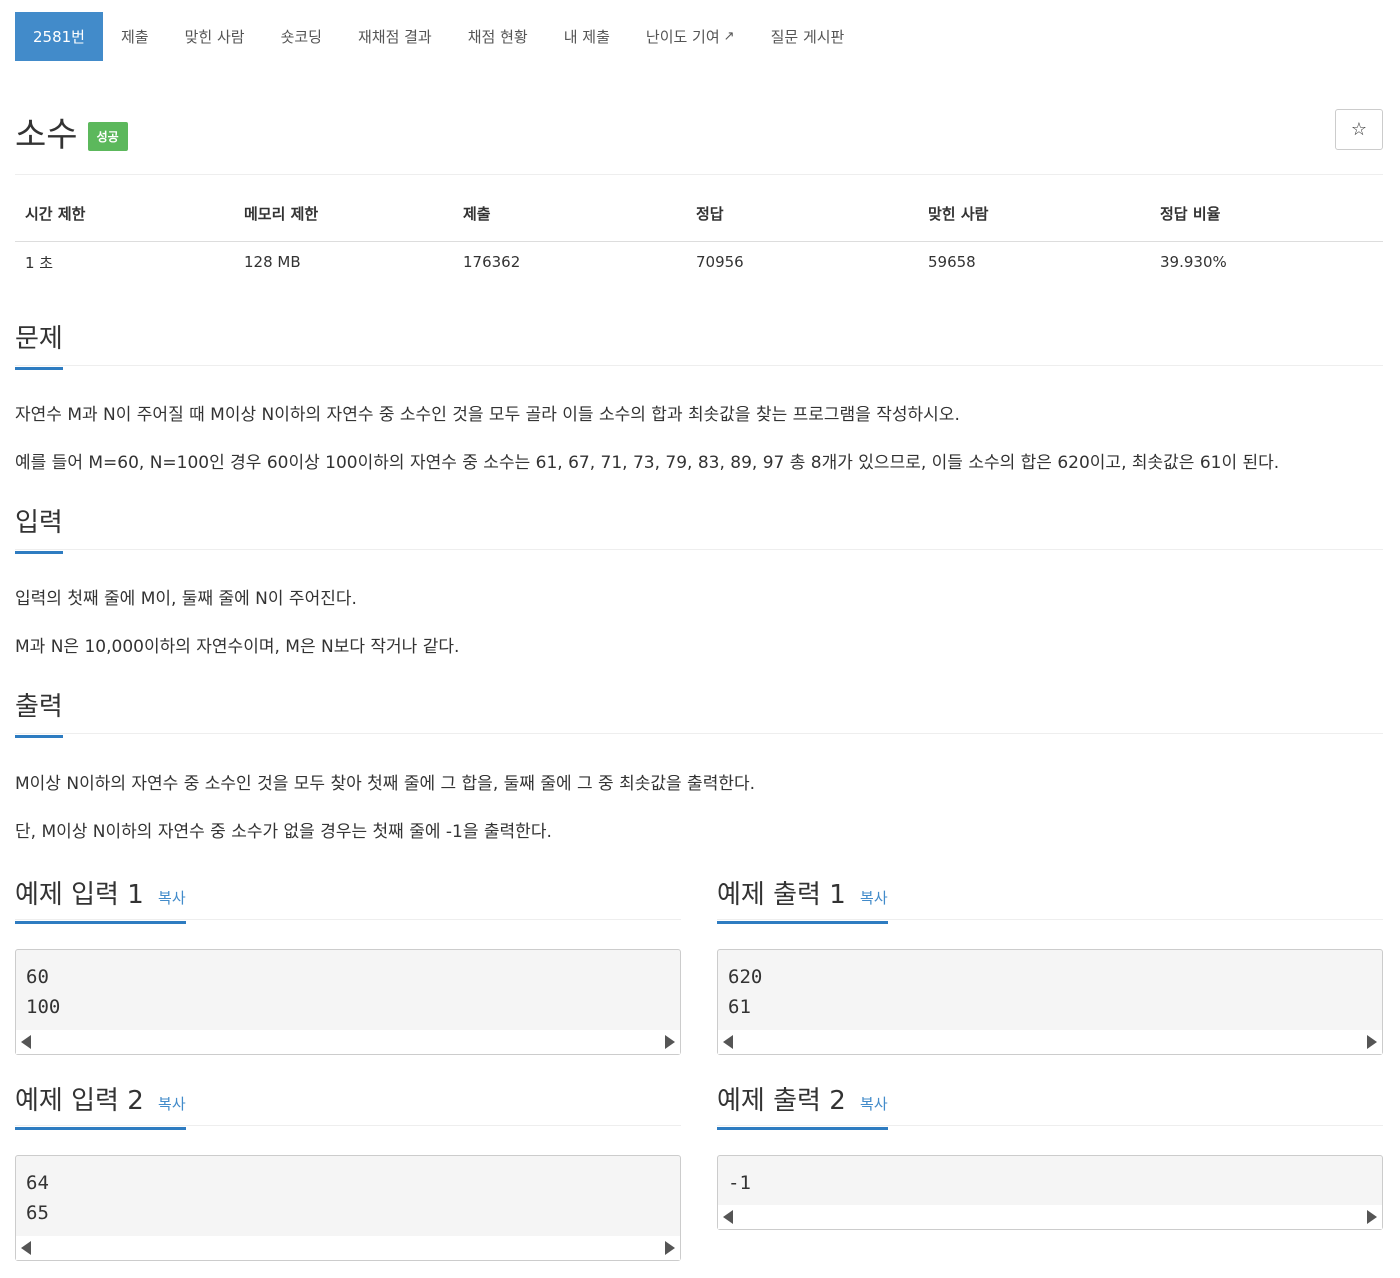  I want to click on tab-judge-status: 채점 현황, so click(498, 36).